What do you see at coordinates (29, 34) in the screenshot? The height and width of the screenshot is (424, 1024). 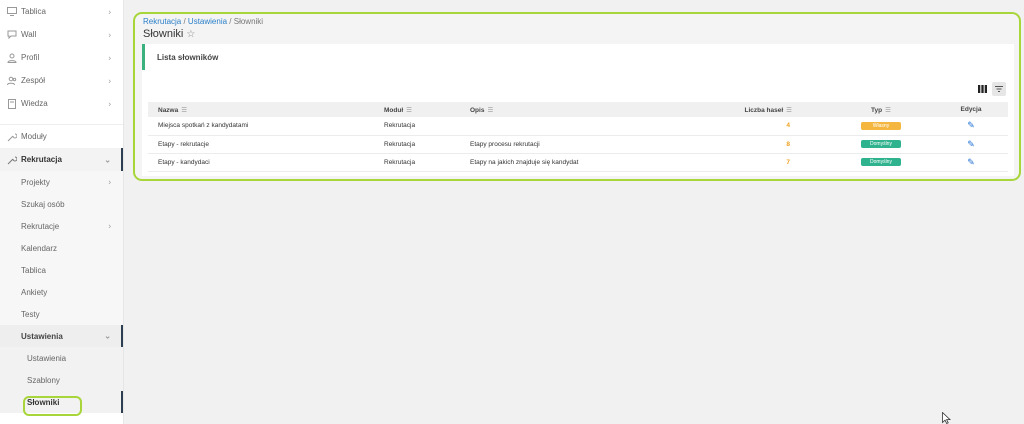 I see `sidebar-item-label: Wall` at bounding box center [29, 34].